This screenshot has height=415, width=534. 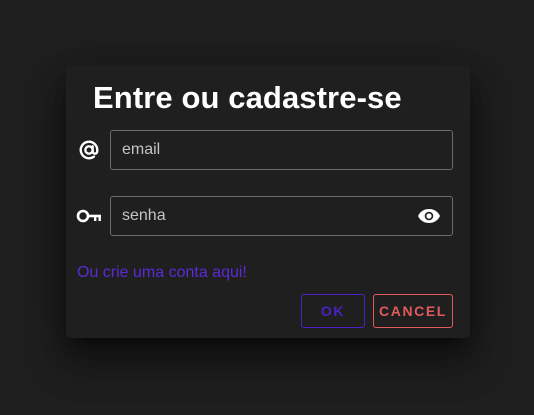 What do you see at coordinates (413, 311) in the screenshot?
I see `cancel-button: CANCEL` at bounding box center [413, 311].